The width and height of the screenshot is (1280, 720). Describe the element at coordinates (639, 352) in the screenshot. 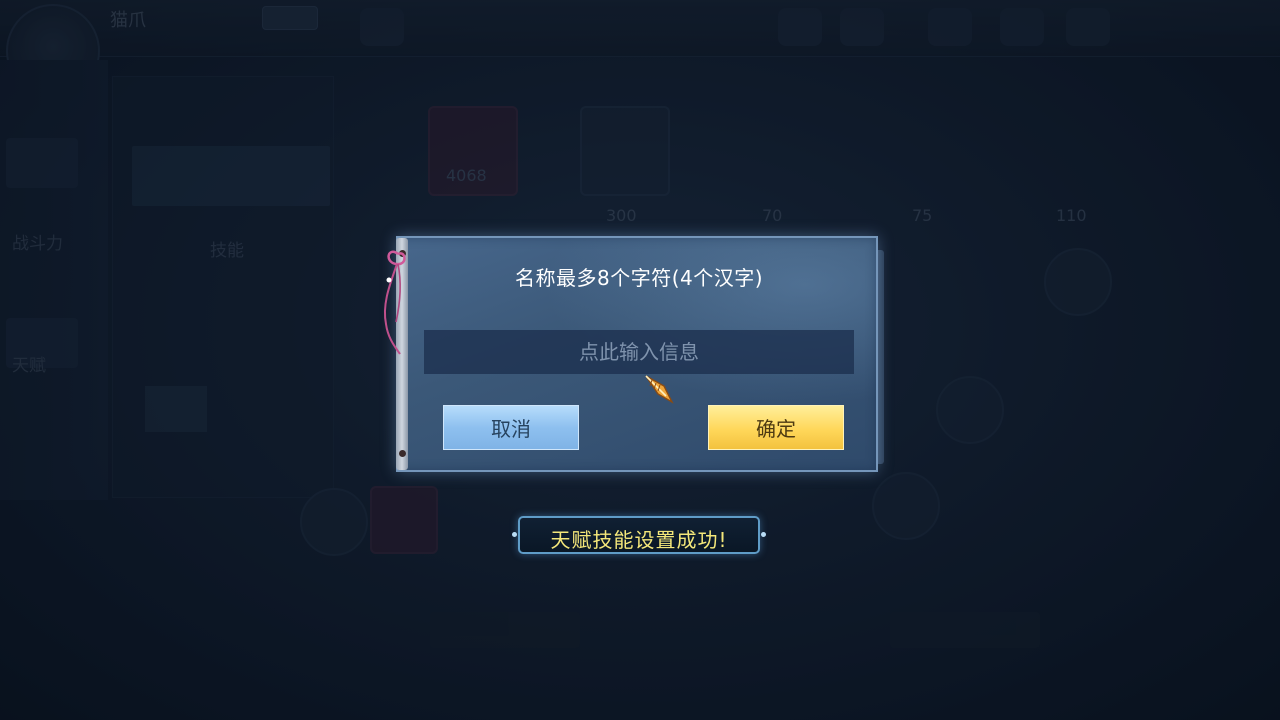

I see `name-input` at that location.